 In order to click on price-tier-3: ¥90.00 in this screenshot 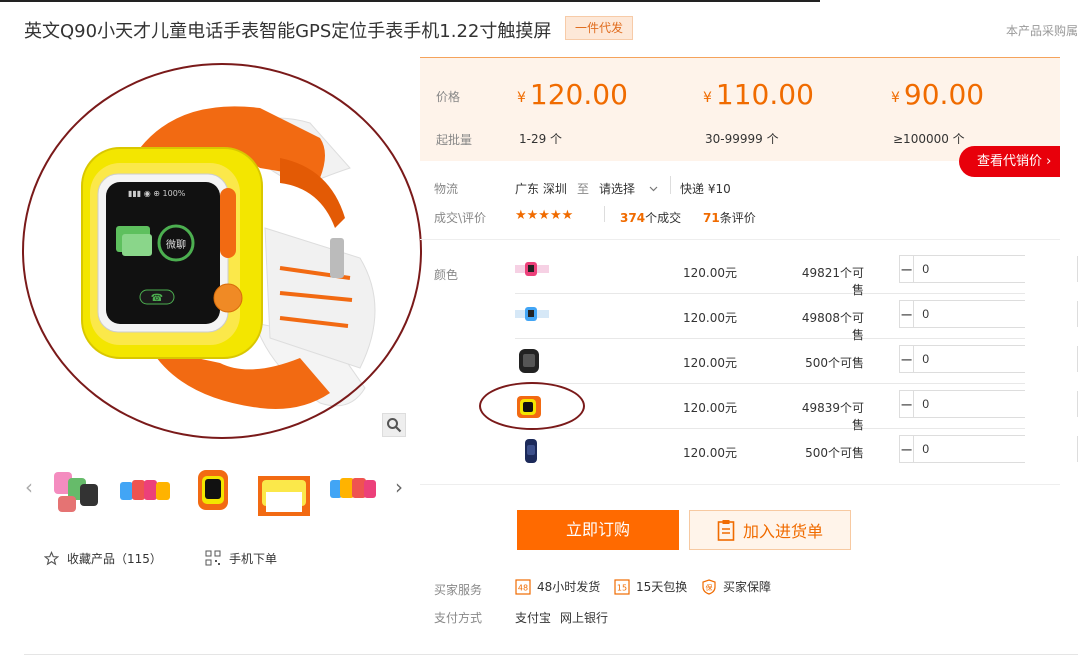, I will do `click(938, 94)`.